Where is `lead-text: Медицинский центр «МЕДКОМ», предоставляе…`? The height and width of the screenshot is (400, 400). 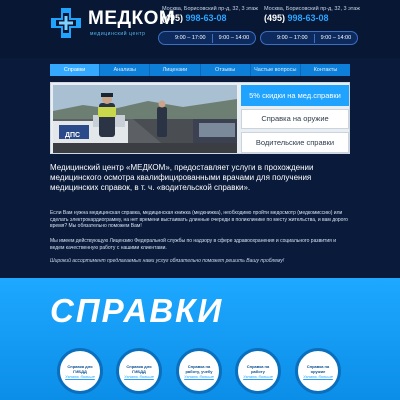
lead-text: Медицинский центр «МЕДКОМ», предоставляе… is located at coordinates (182, 177).